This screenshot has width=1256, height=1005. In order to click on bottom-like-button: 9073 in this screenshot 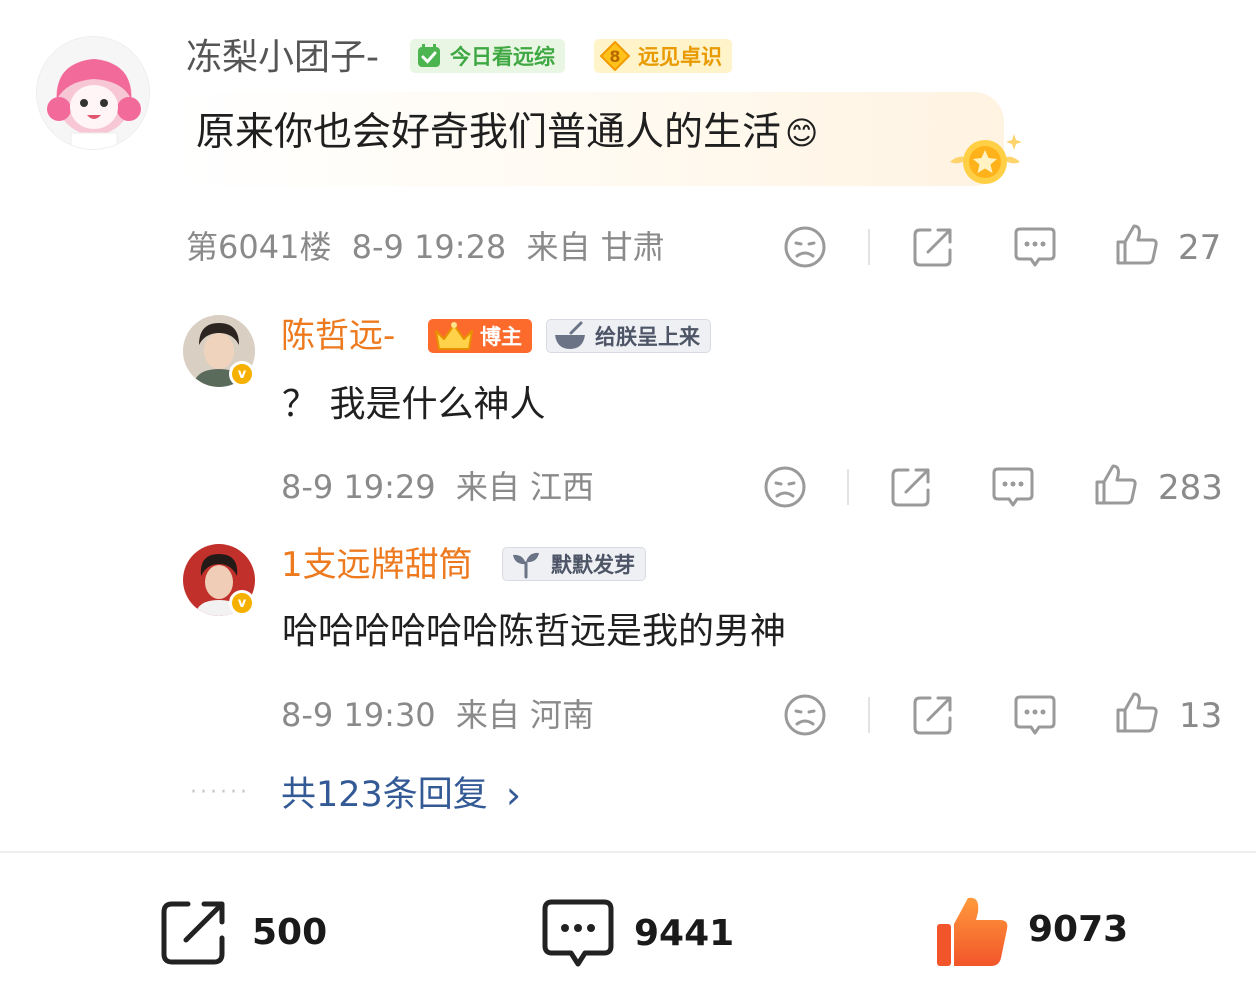, I will do `click(1031, 930)`.